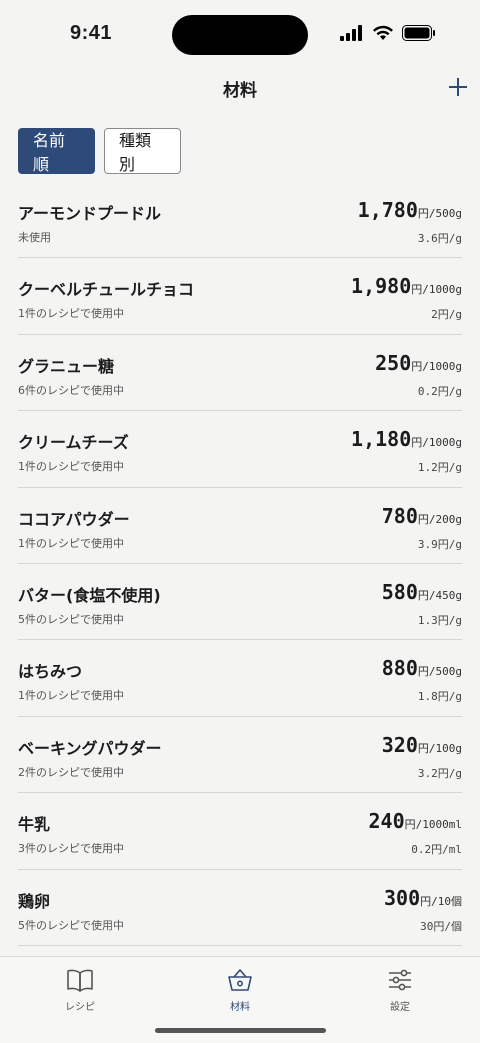 The width and height of the screenshot is (480, 1043). Describe the element at coordinates (240, 296) in the screenshot. I see `list-item: クーベルチュールチョコ 1件のレシピで使用中 1,980円/1000g 2円/g` at that location.